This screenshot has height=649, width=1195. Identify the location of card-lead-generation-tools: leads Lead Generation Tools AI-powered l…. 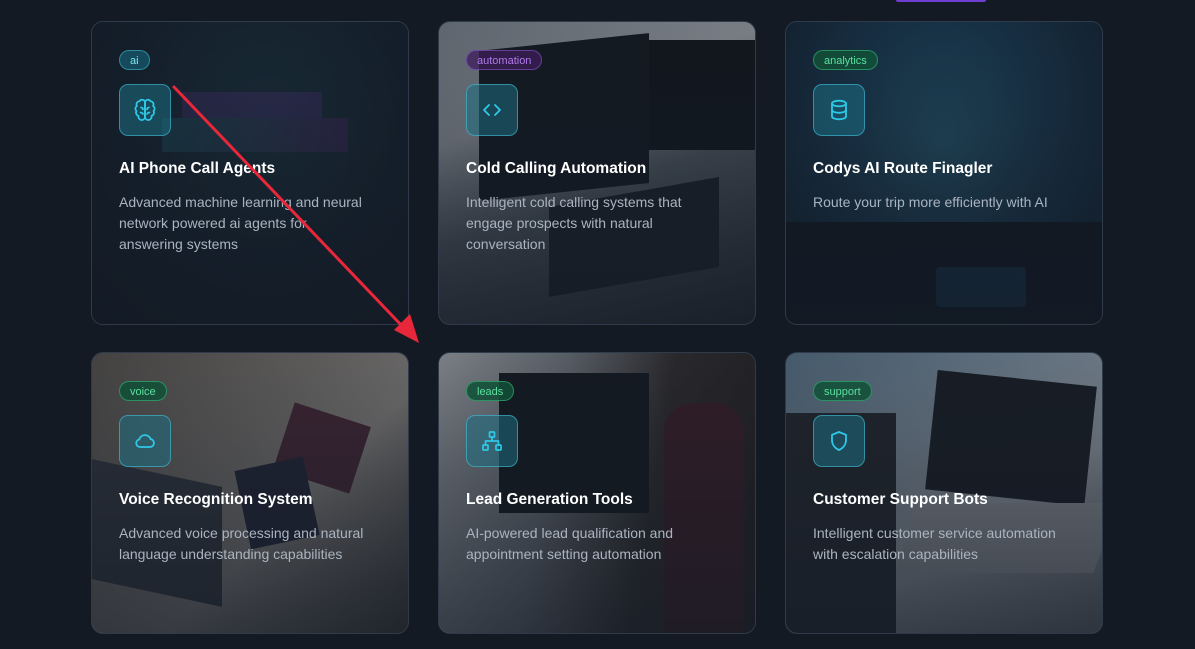
(597, 493).